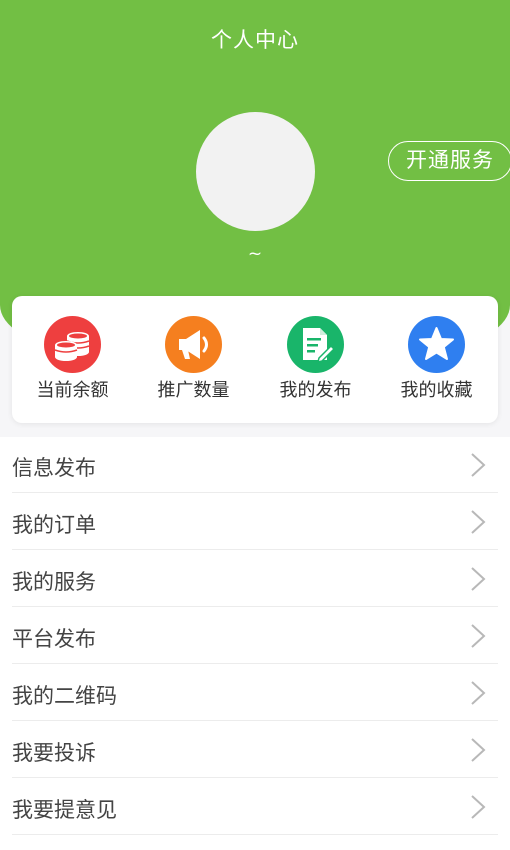  What do you see at coordinates (315, 344) in the screenshot?
I see `document-edit-icon` at bounding box center [315, 344].